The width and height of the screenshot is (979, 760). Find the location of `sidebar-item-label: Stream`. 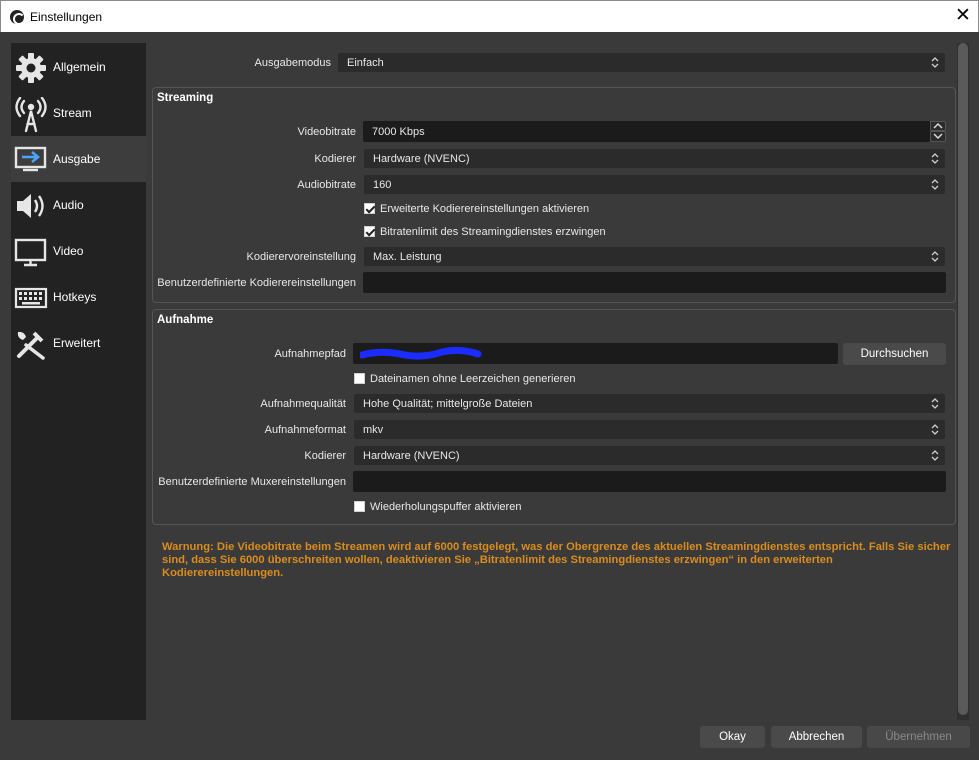

sidebar-item-label: Stream is located at coordinates (72, 113).